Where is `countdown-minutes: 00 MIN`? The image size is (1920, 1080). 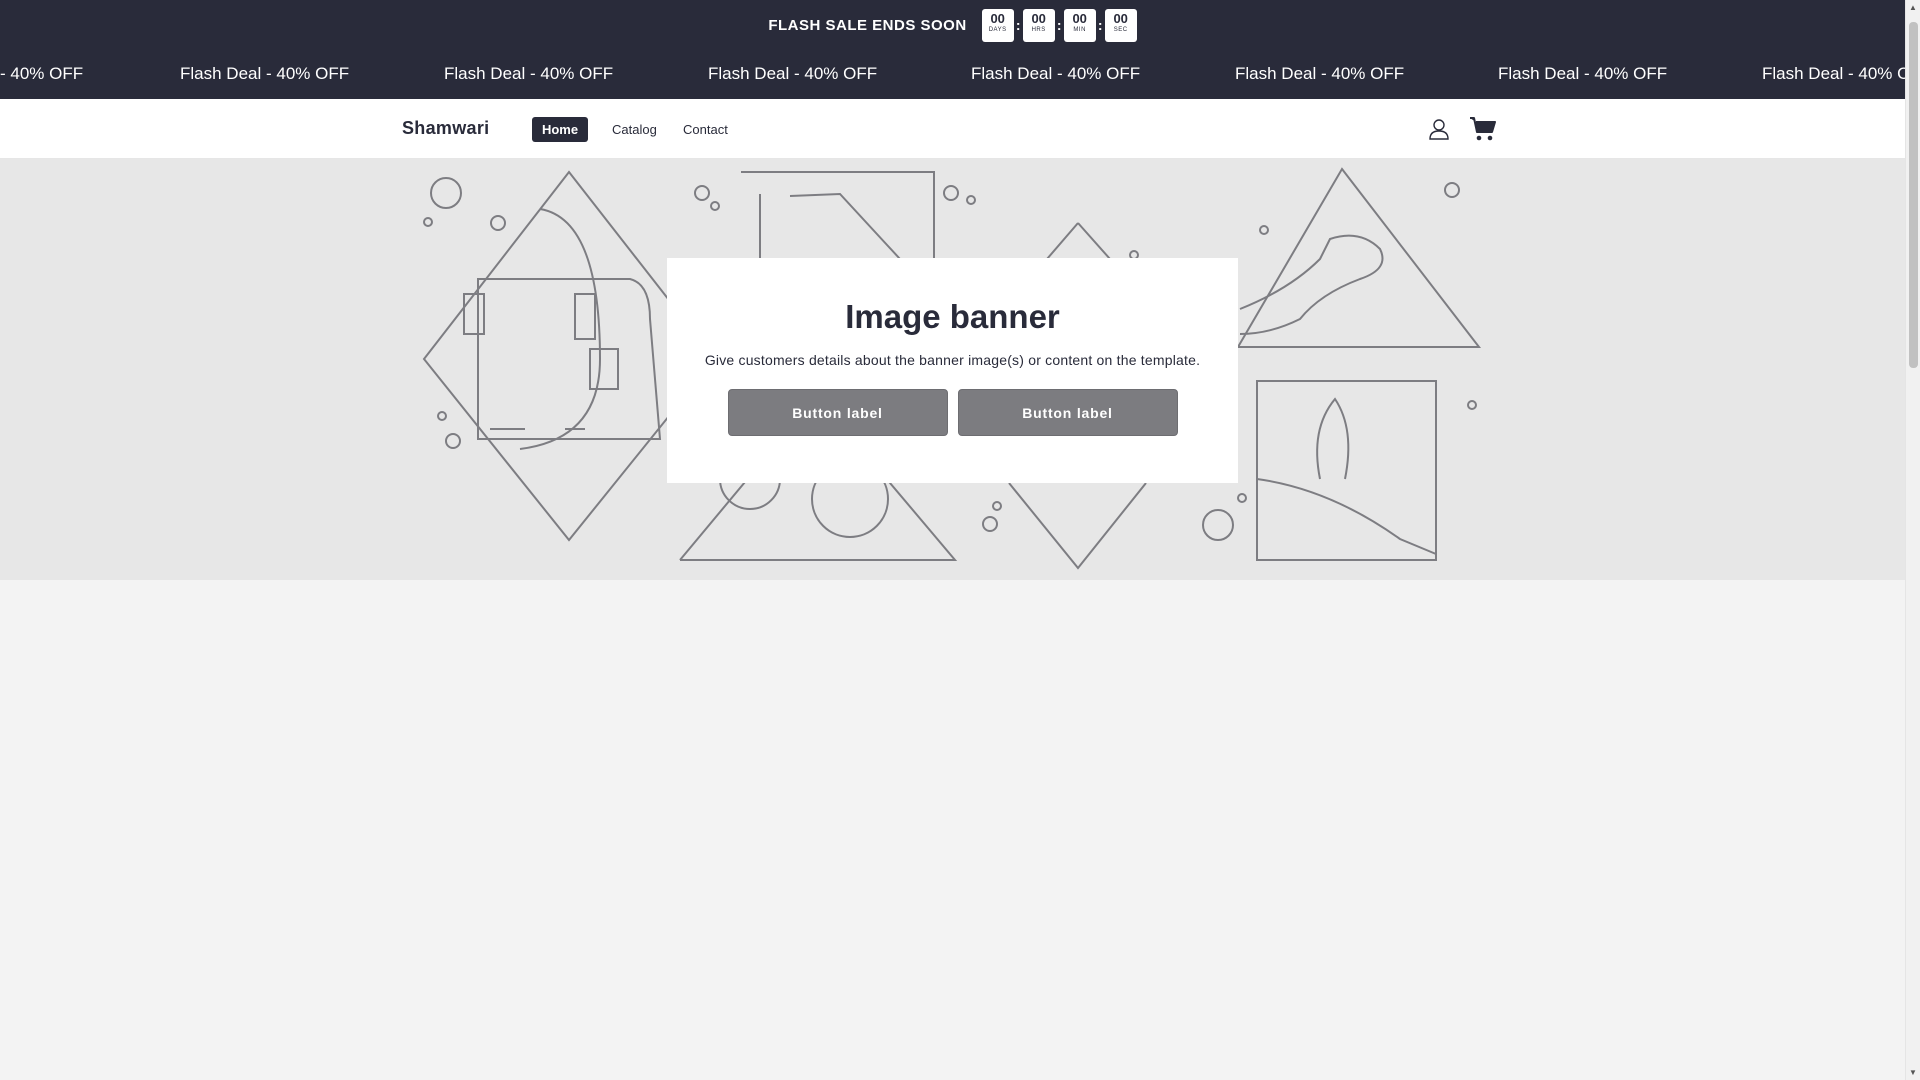 countdown-minutes: 00 MIN is located at coordinates (1079, 25).